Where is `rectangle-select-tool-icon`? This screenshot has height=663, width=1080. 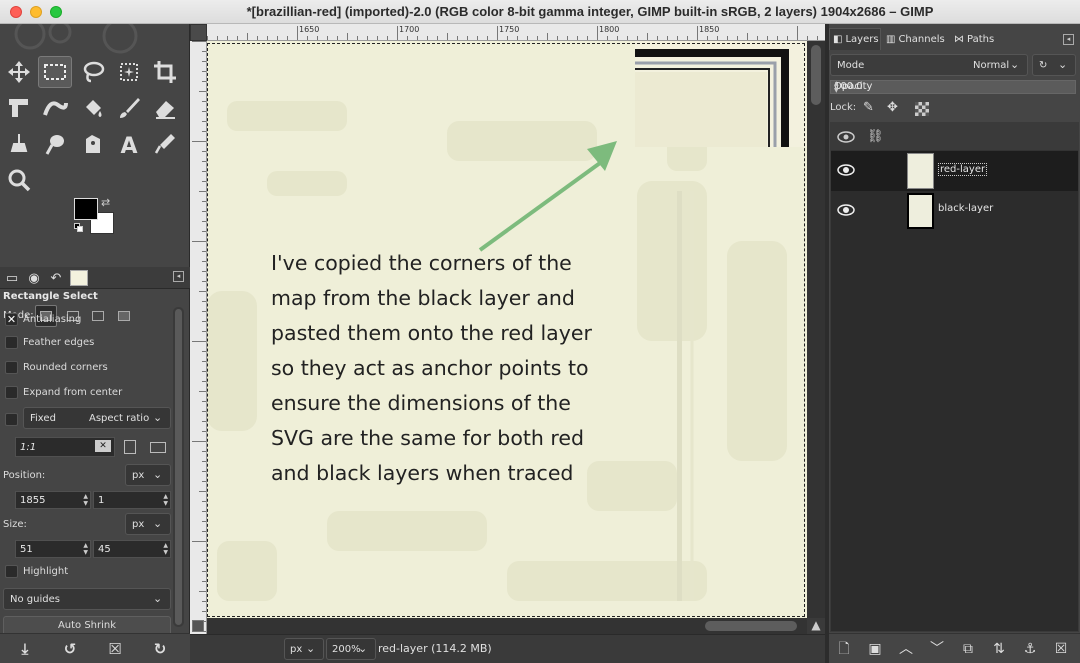 rectangle-select-tool-icon is located at coordinates (55, 72).